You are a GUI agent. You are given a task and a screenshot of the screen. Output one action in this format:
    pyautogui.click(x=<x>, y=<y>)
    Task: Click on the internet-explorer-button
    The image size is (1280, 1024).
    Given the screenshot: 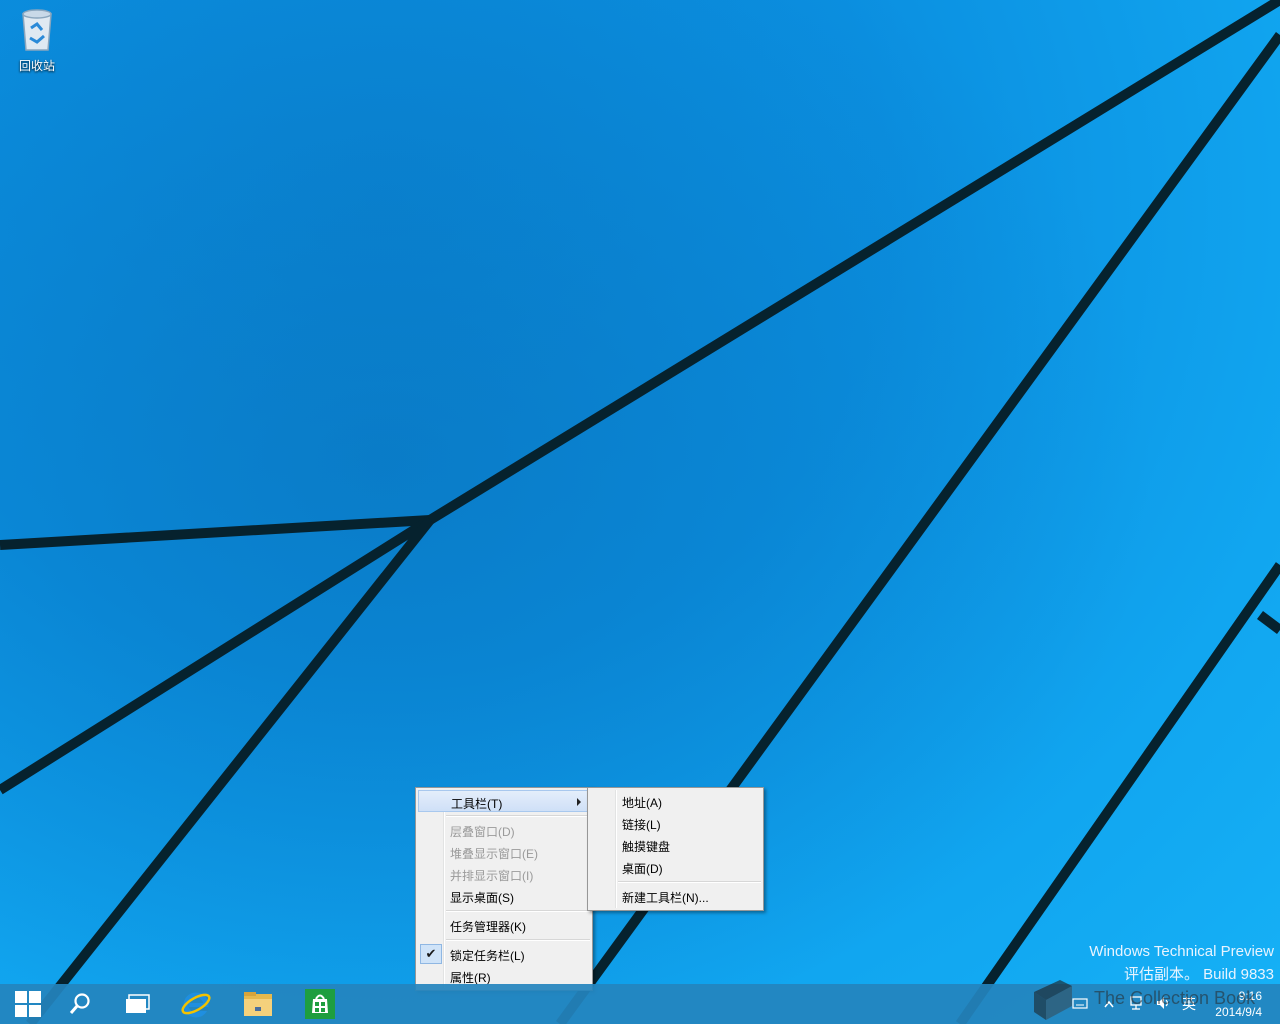 What is the action you would take?
    pyautogui.click(x=196, y=1004)
    